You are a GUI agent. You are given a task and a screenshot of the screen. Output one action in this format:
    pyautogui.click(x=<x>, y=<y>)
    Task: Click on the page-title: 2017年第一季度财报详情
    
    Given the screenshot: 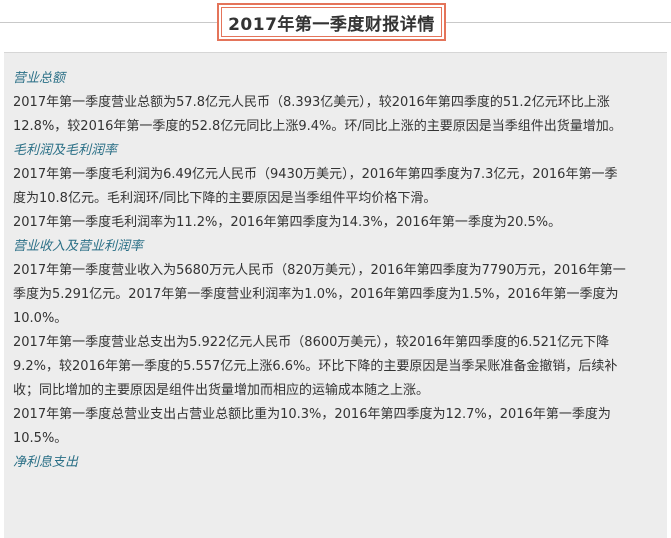 What is the action you would take?
    pyautogui.click(x=331, y=22)
    